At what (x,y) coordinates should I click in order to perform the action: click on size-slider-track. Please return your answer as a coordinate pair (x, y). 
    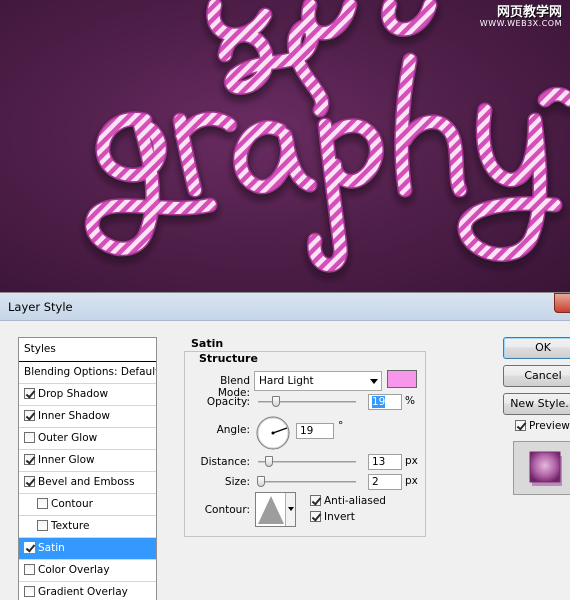
    Looking at the image, I should click on (307, 482).